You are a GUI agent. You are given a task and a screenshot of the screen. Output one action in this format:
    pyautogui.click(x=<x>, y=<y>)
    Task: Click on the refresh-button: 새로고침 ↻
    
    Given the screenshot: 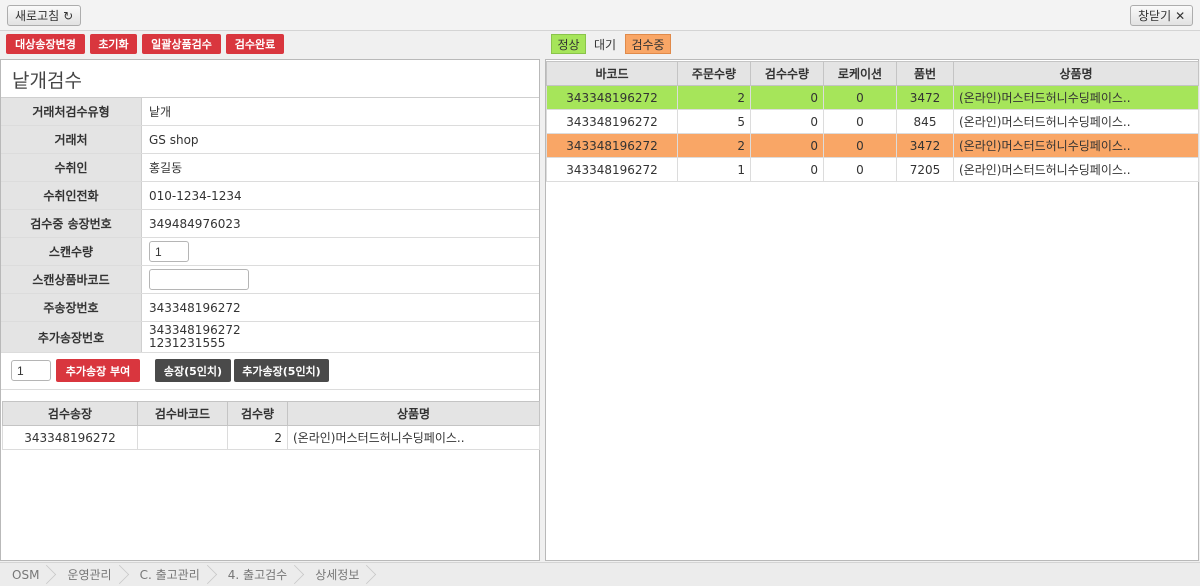 What is the action you would take?
    pyautogui.click(x=44, y=15)
    